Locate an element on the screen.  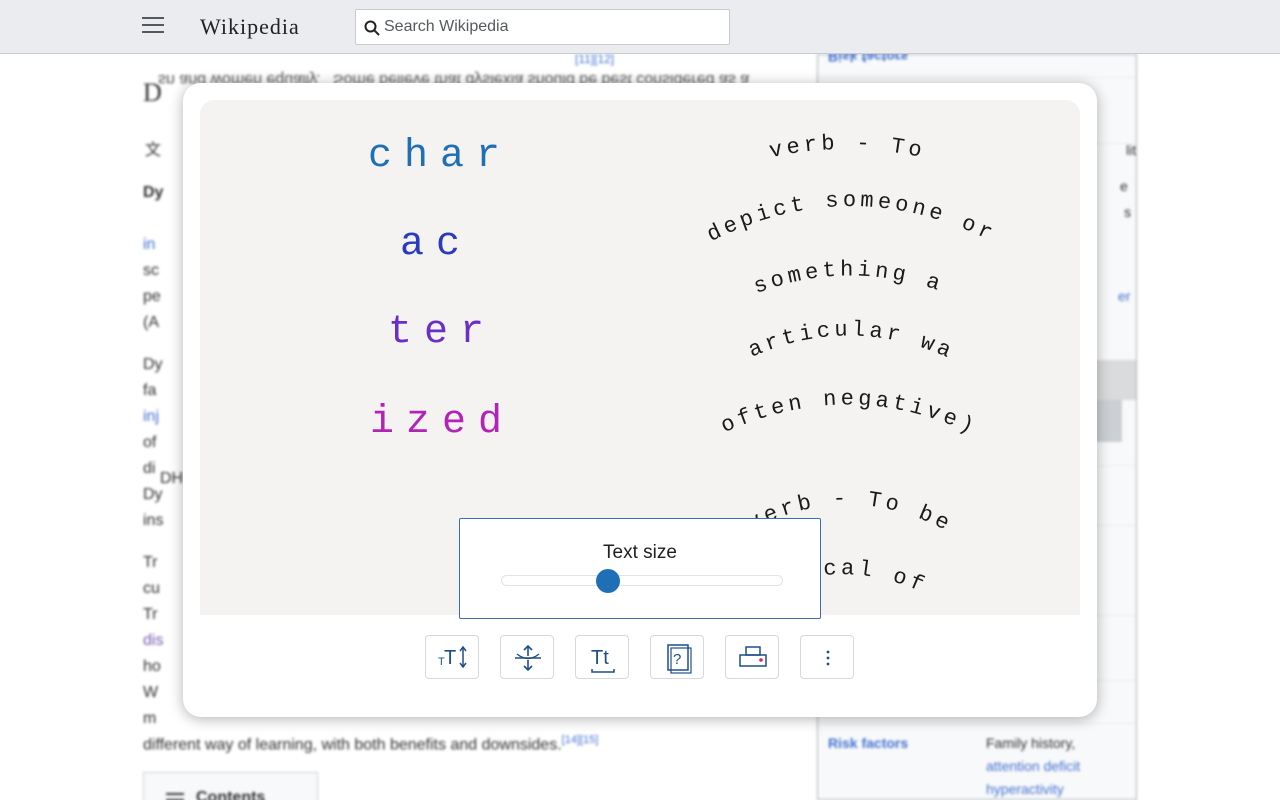
font-style-icon: Tt is located at coordinates (603, 660).